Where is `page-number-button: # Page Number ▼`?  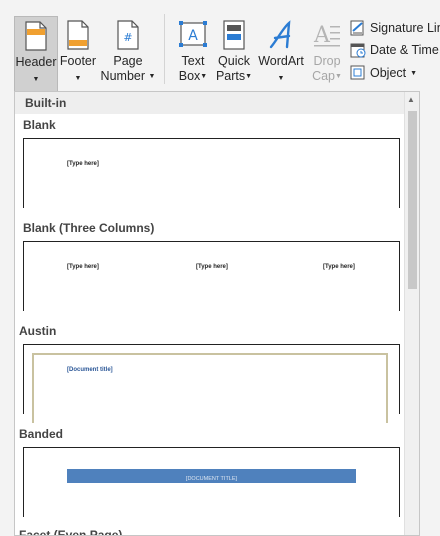 page-number-button: # Page Number ▼ is located at coordinates (128, 54).